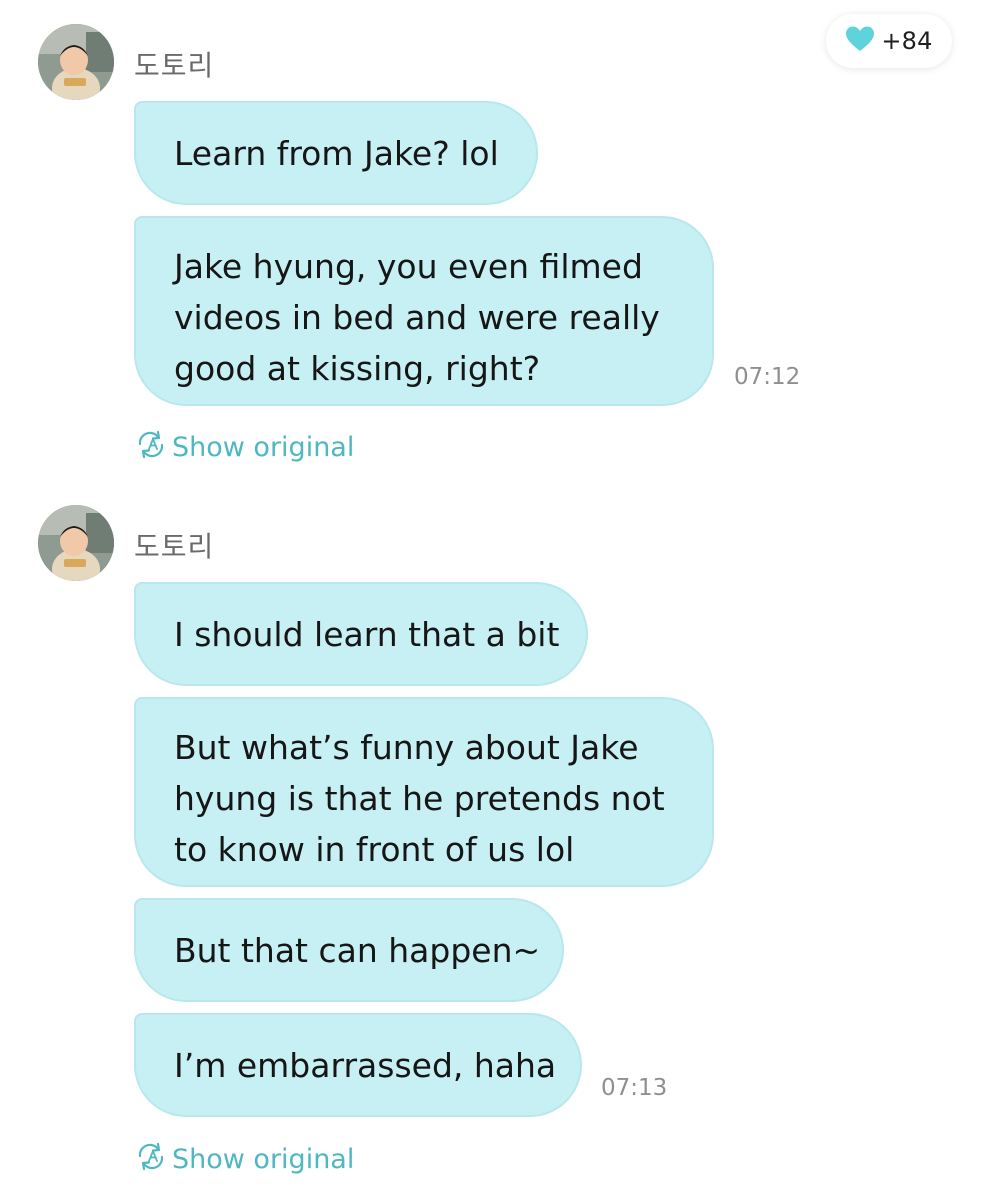 This screenshot has width=982, height=1200. I want to click on message-bubble: Learn from Jake? lol, so click(336, 153).